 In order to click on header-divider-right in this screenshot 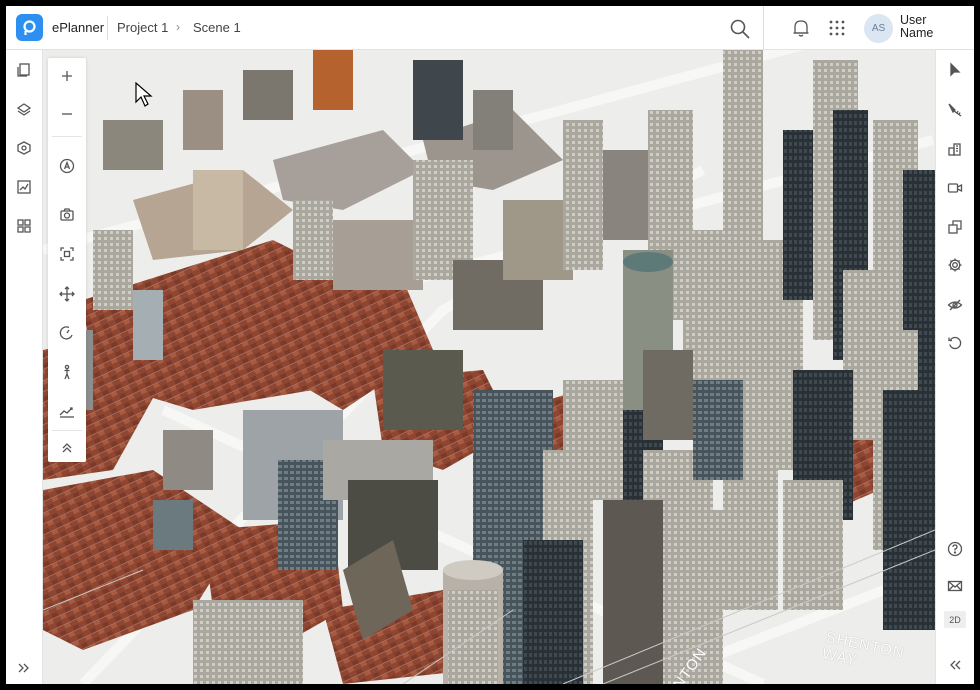, I will do `click(763, 28)`.